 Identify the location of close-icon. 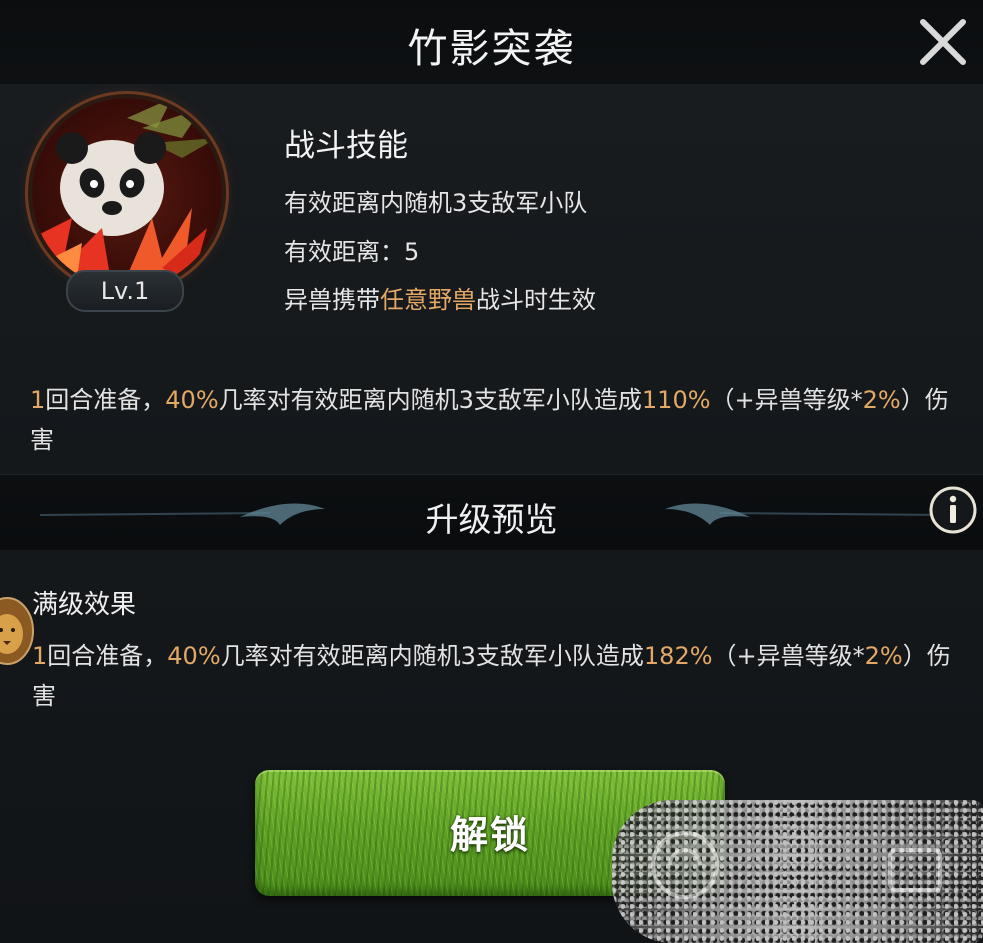
(943, 42).